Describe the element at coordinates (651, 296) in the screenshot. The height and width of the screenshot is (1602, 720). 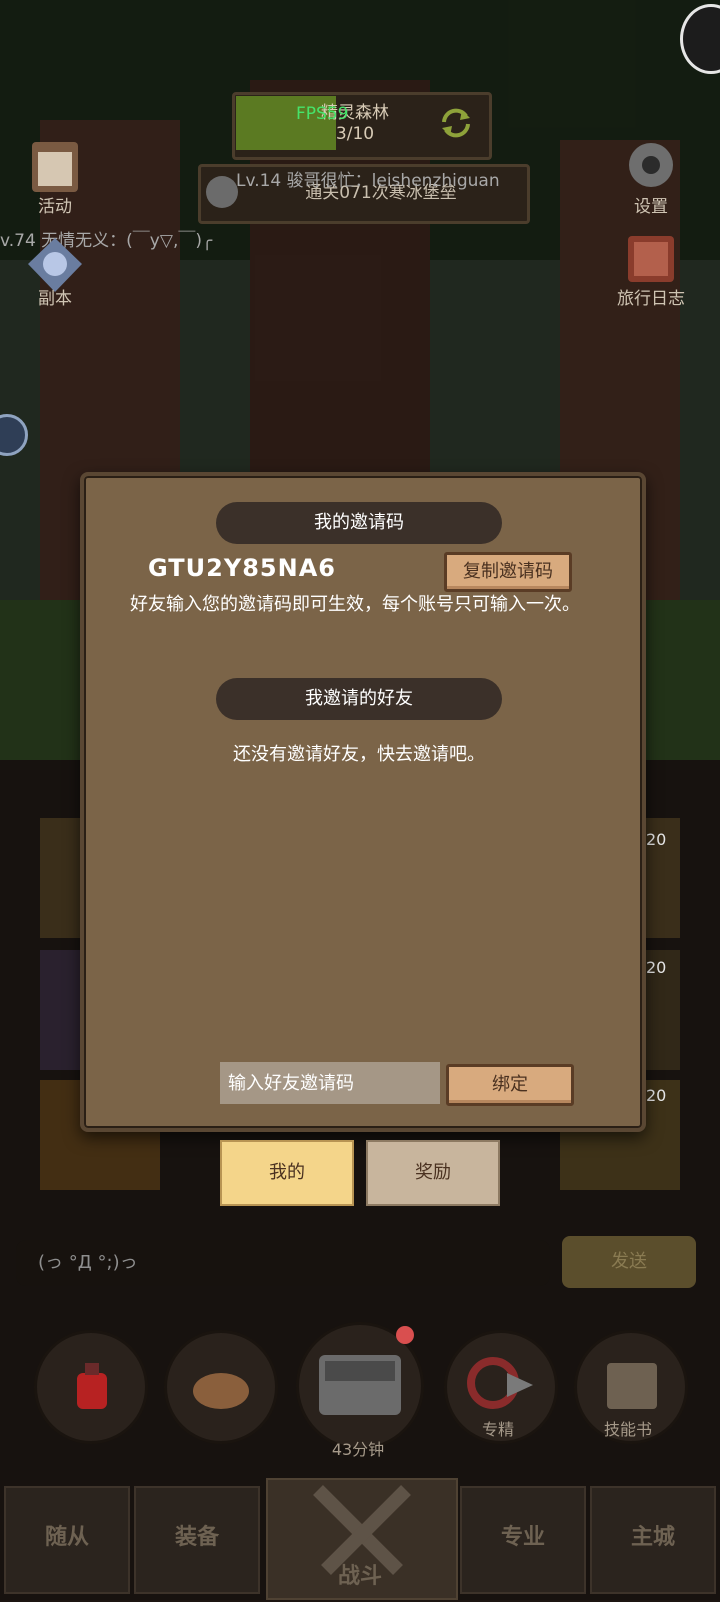
I see `menu-travel-log-label: 旅行日志` at that location.